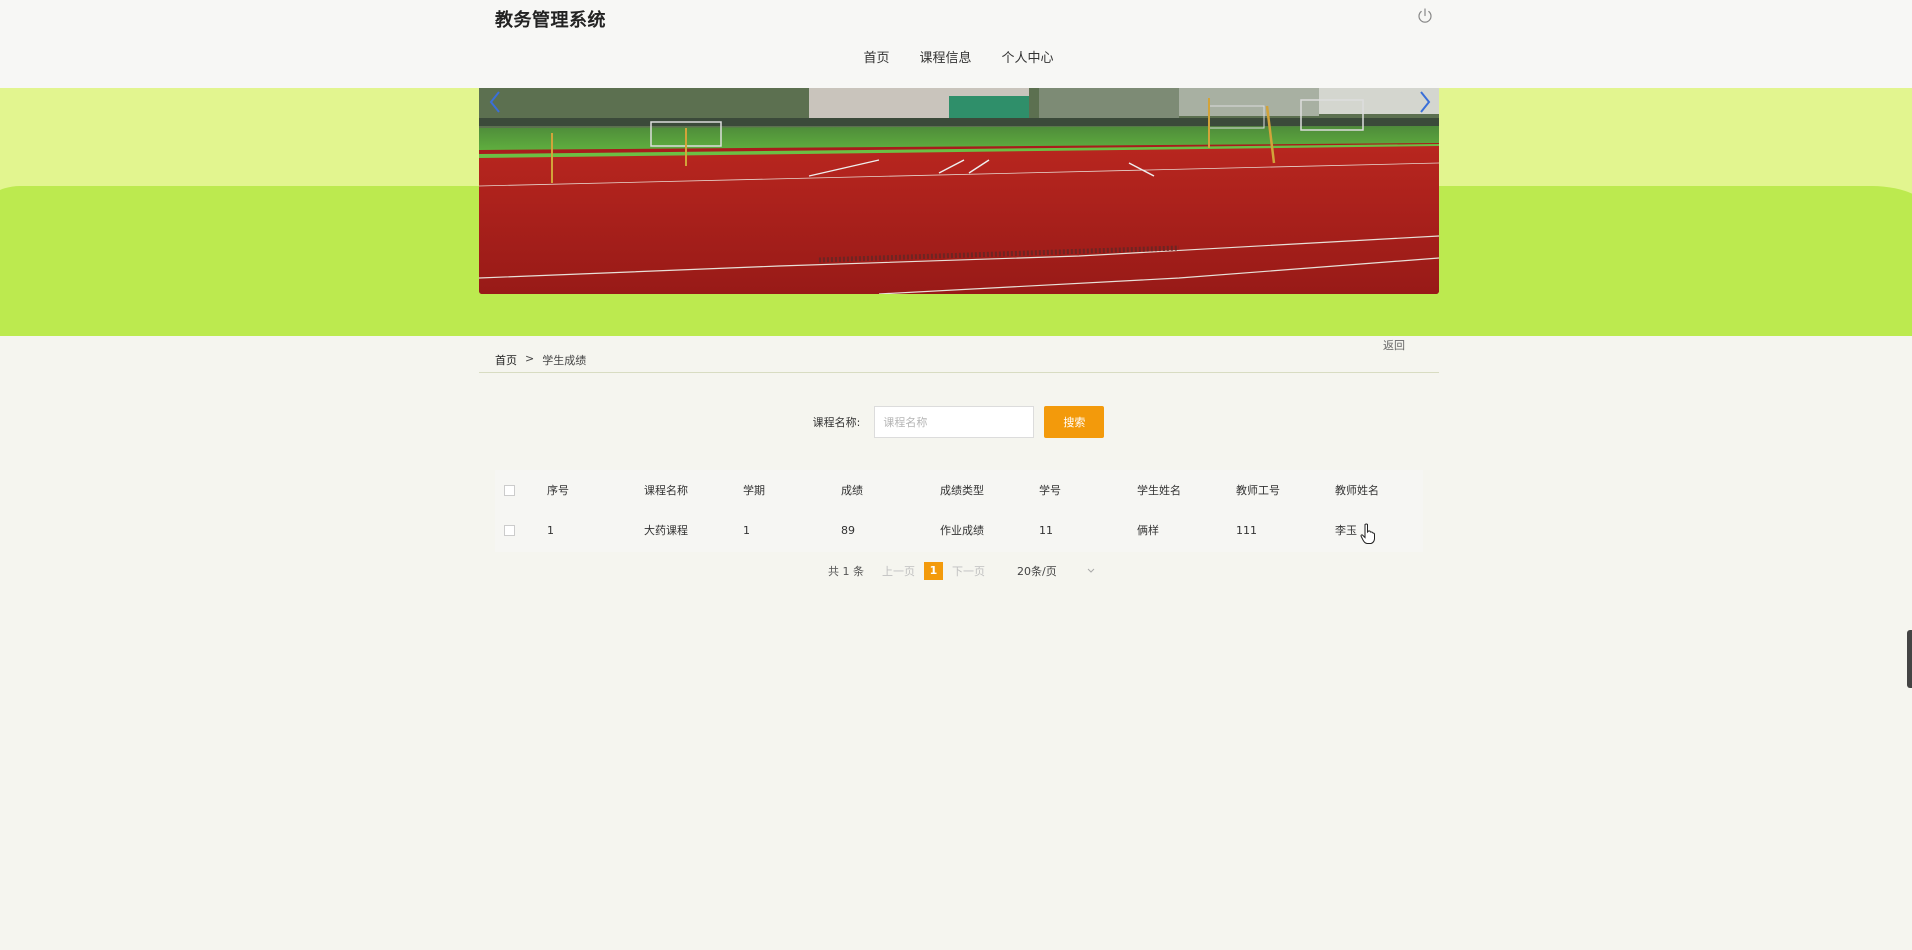 This screenshot has height=950, width=1912. Describe the element at coordinates (1425, 16) in the screenshot. I see `power-icon` at that location.